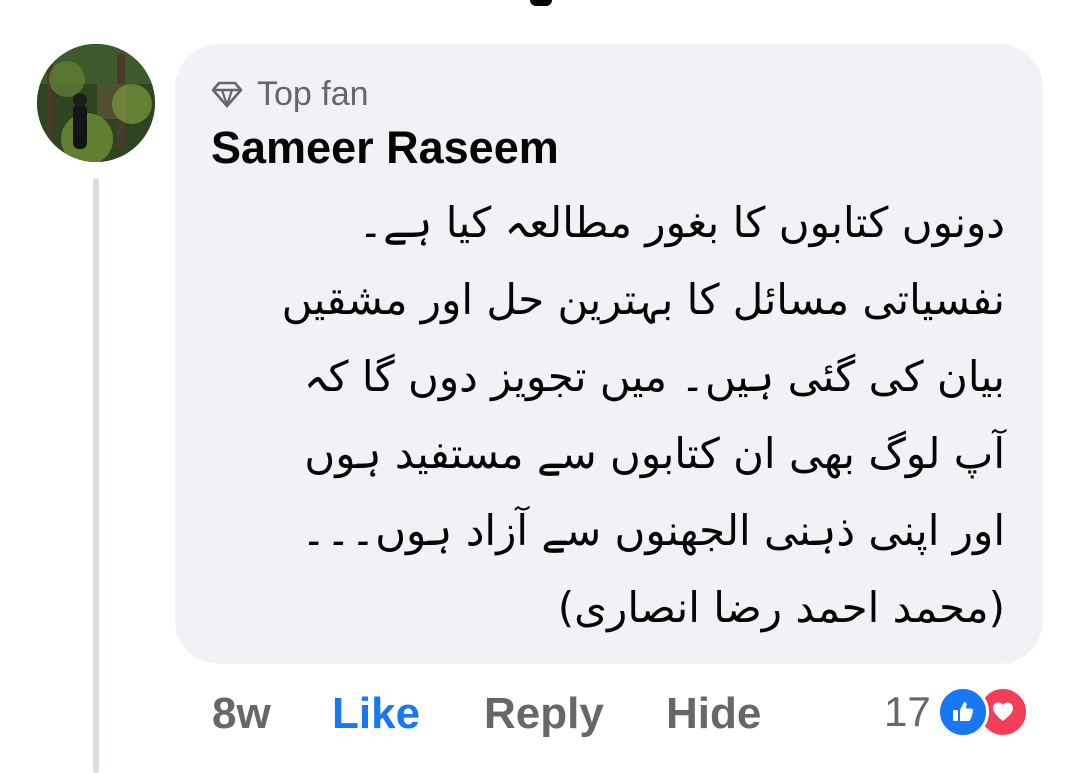 The width and height of the screenshot is (1080, 773). What do you see at coordinates (643, 299) in the screenshot?
I see `comment-line: نفسیاتی مسائل کا بہترین حل اور مشقیں` at bounding box center [643, 299].